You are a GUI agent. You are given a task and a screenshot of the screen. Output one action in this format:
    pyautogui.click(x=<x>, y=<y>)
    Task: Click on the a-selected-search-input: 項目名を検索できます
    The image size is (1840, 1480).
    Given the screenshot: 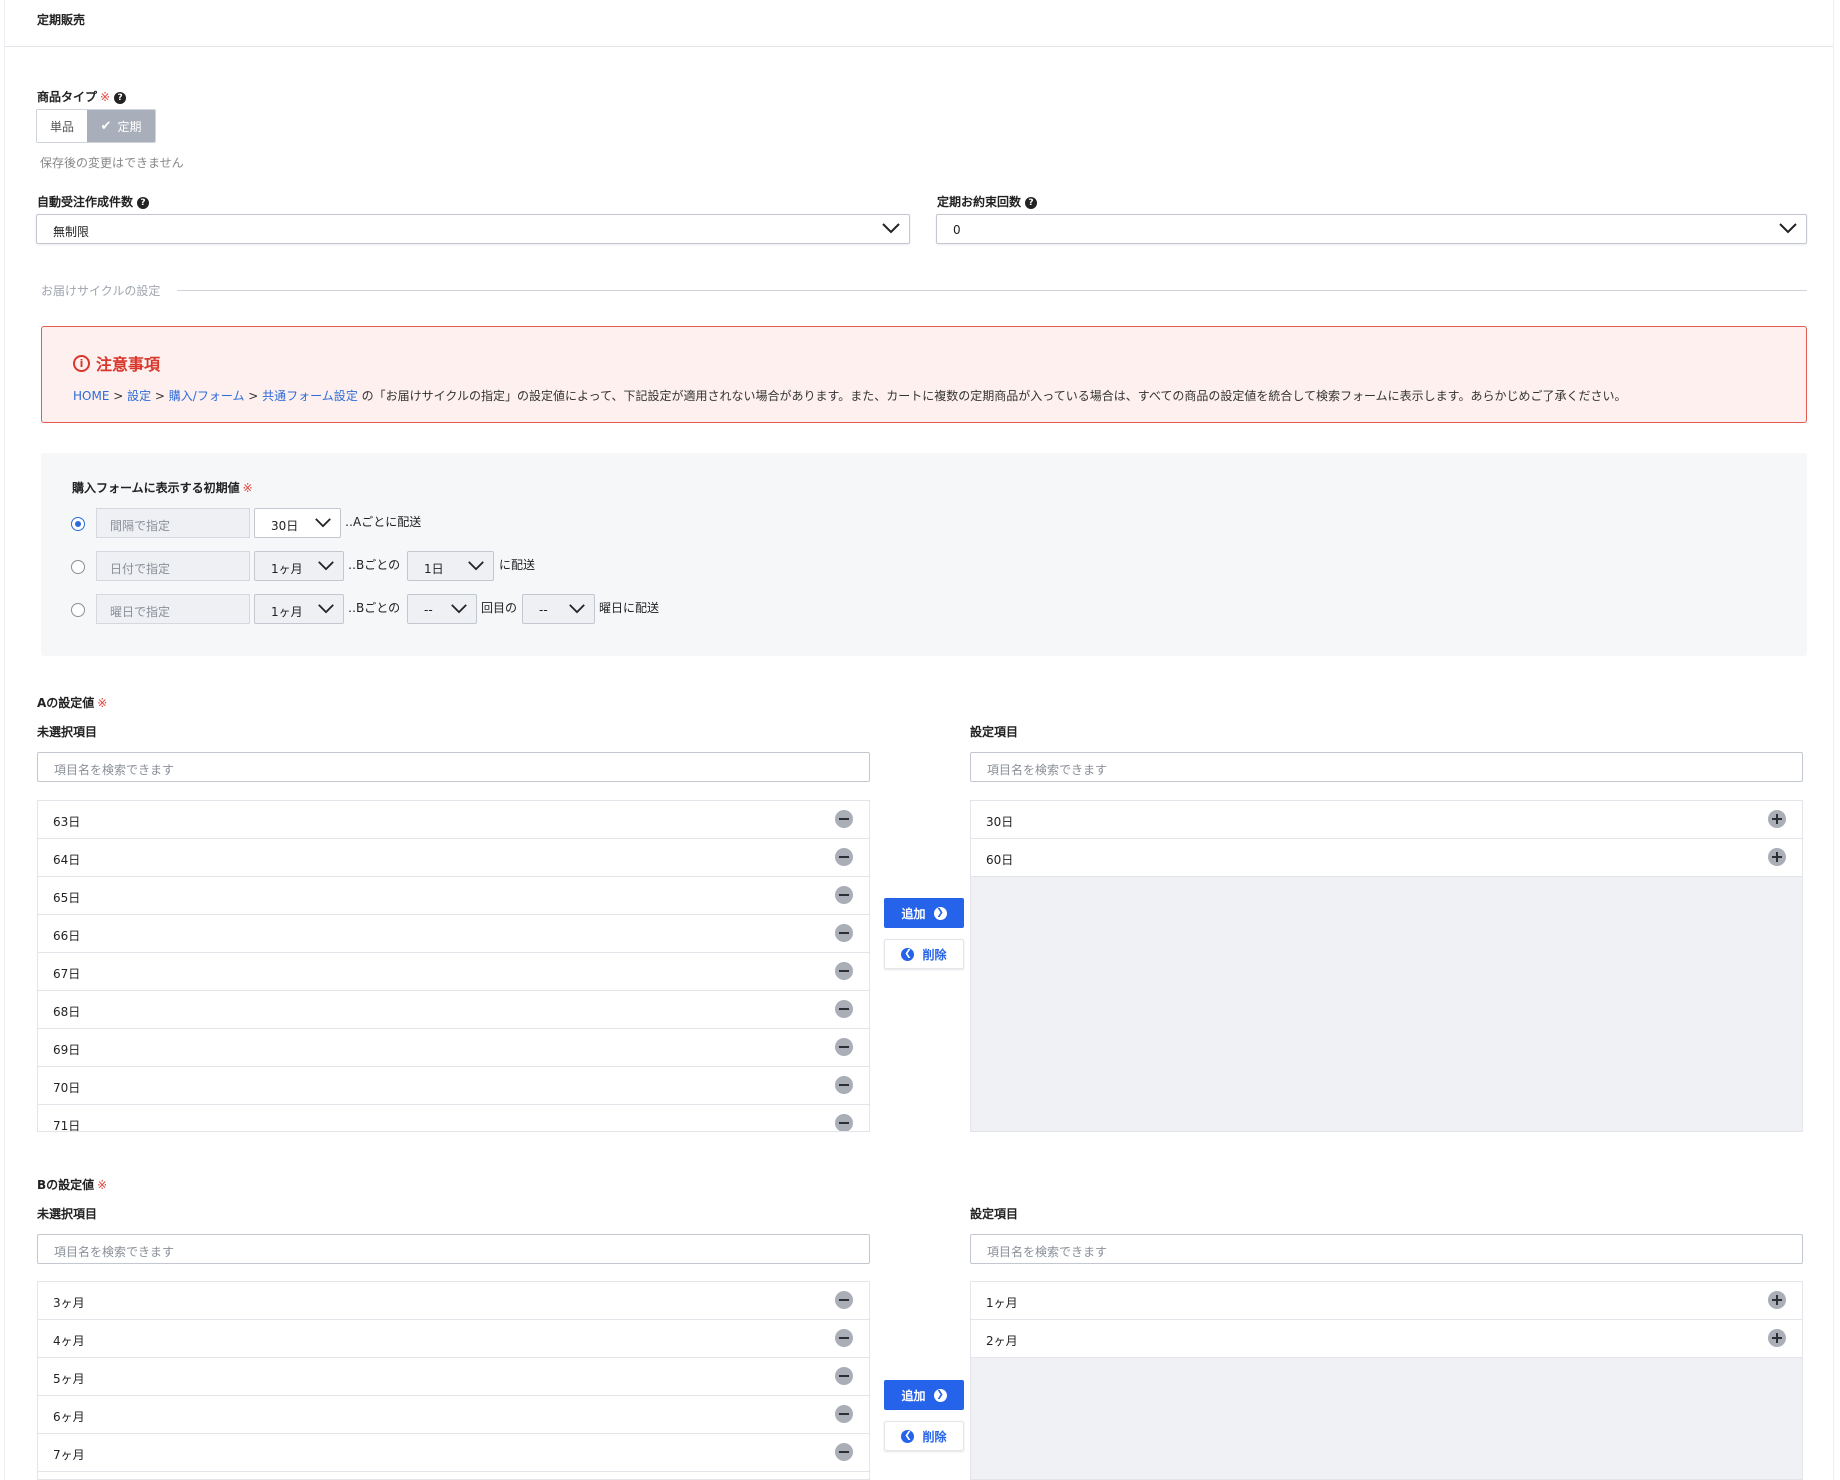 What is the action you would take?
    pyautogui.click(x=1386, y=767)
    